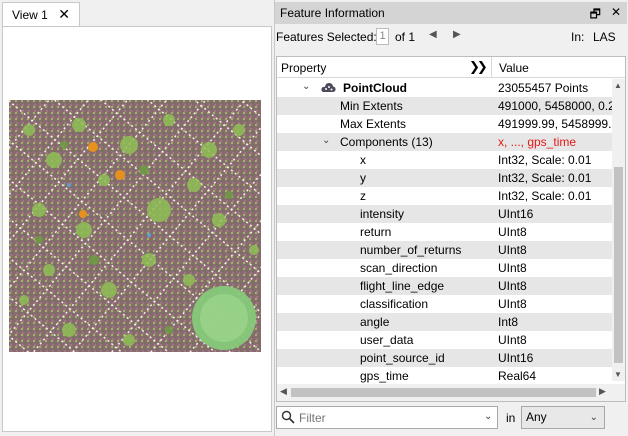  What do you see at coordinates (444, 304) in the screenshot?
I see `table-row: classification UInt8` at bounding box center [444, 304].